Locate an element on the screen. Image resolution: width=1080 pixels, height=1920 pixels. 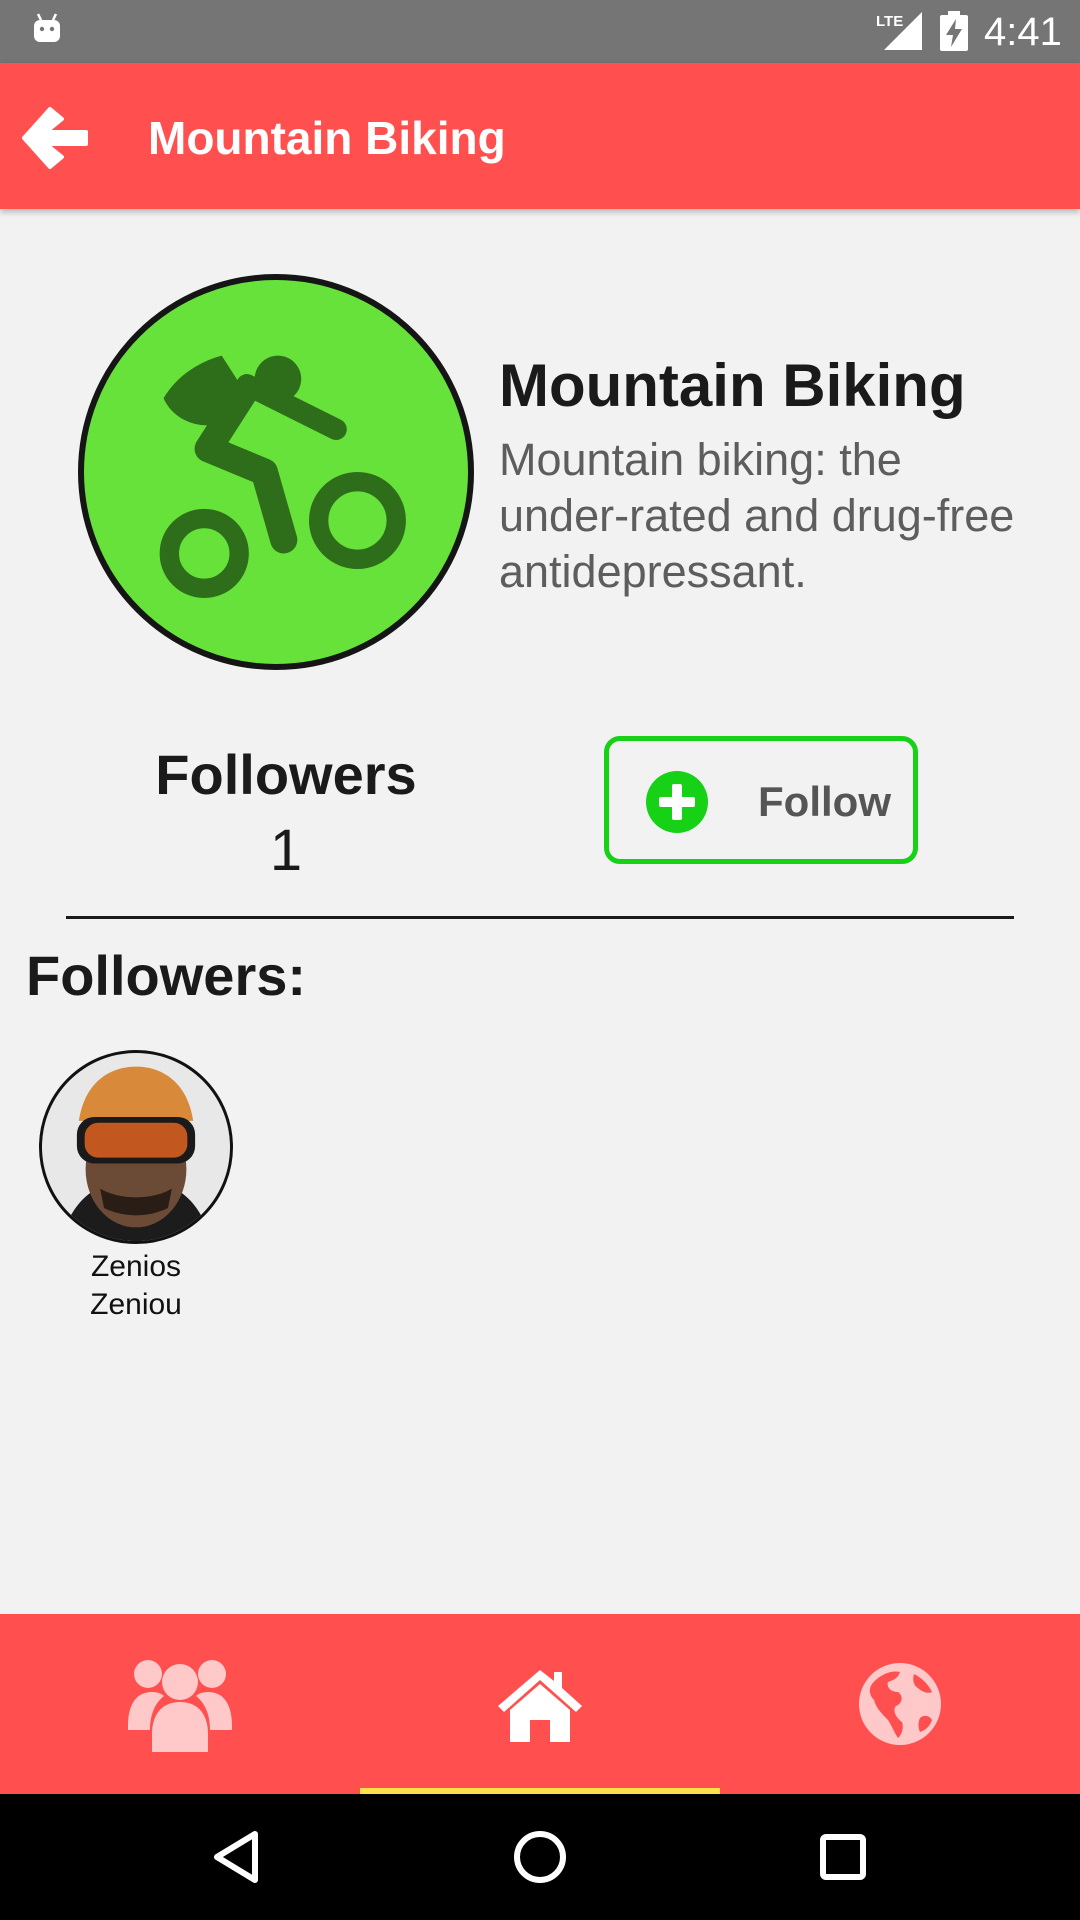
svg-text: LTE is located at coordinates (889, 21).